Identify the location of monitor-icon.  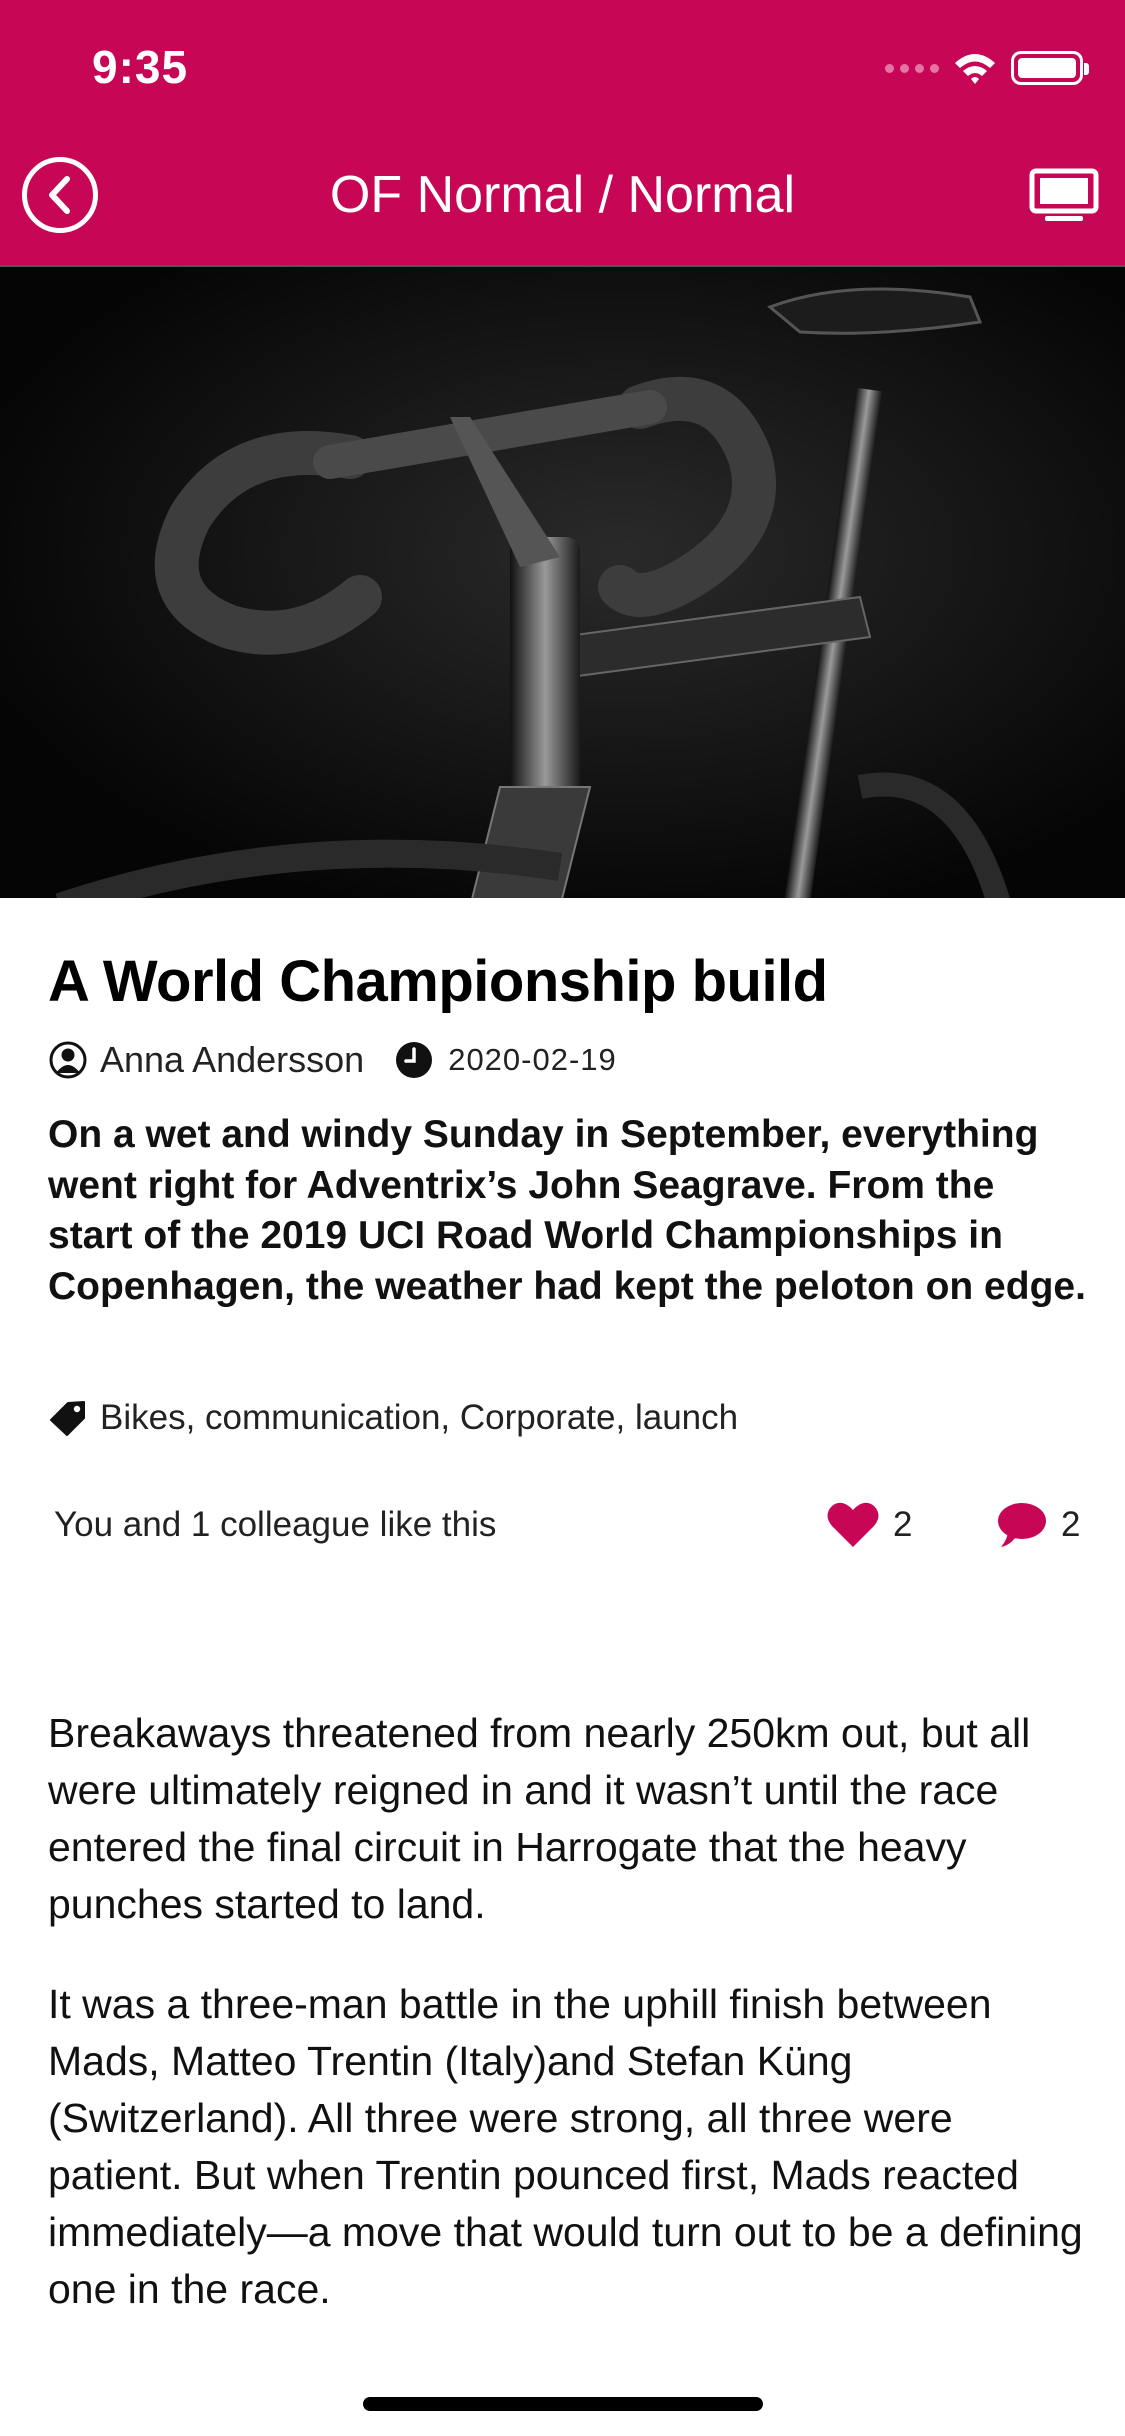
(1064, 196).